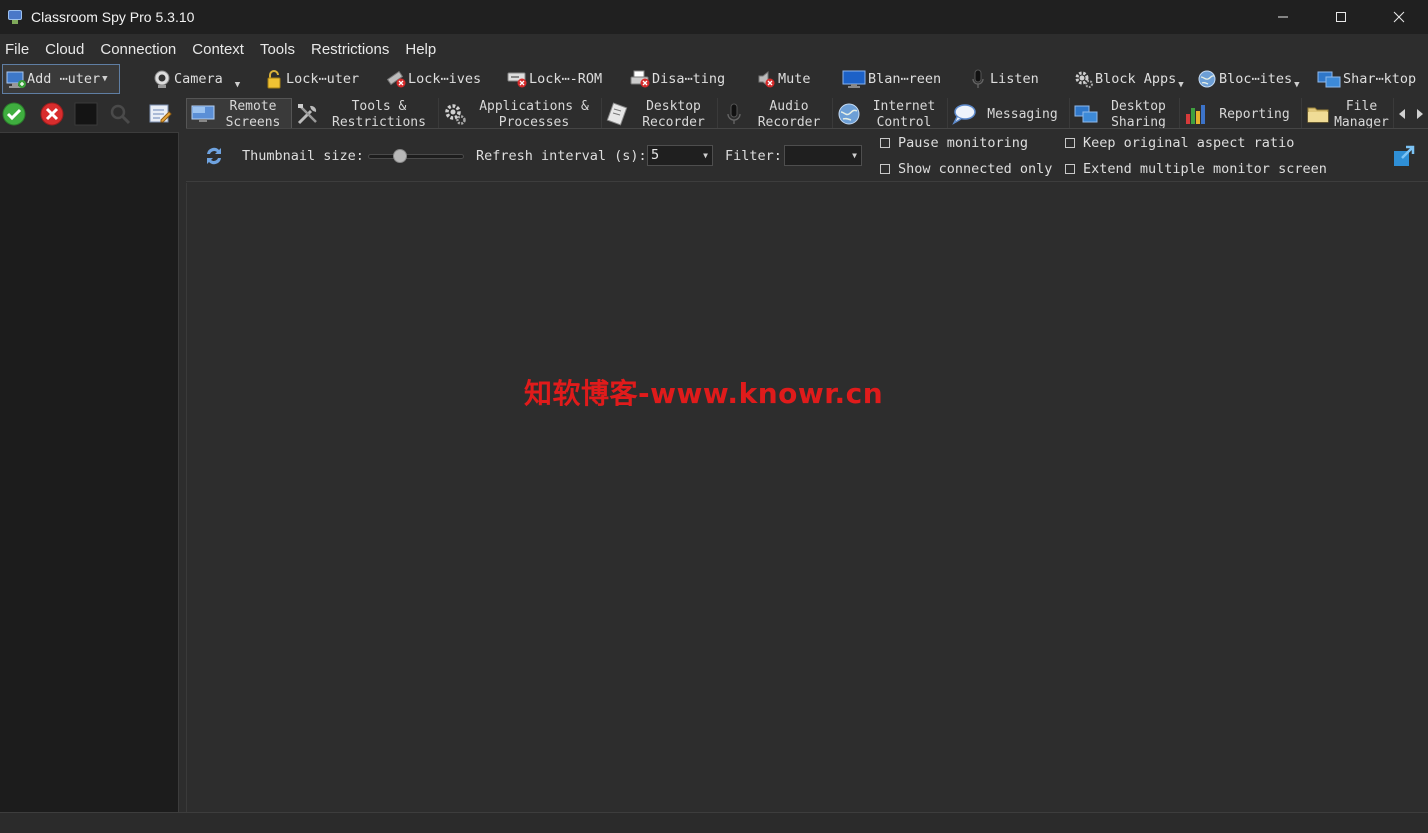 The height and width of the screenshot is (833, 1428). I want to click on keep-aspect-ratio-checkbox: Keep original aspect ratio, so click(1179, 143).